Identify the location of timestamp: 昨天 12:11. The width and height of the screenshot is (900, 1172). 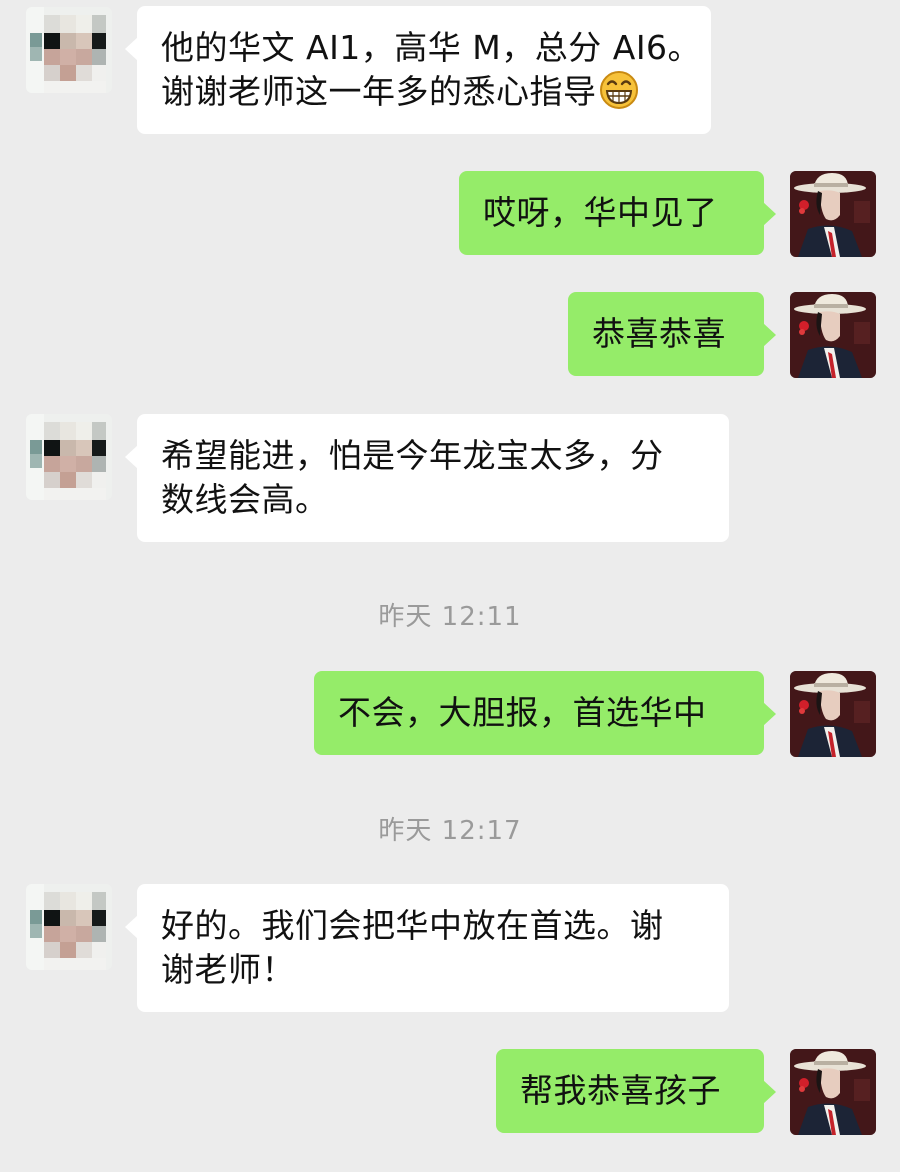
(450, 617).